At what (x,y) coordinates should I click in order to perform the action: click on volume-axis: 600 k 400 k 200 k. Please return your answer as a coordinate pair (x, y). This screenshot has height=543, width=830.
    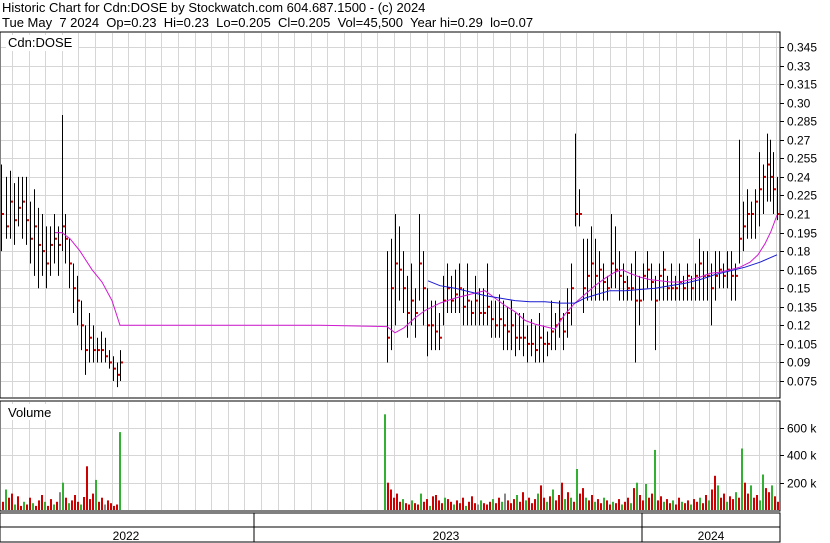
    Looking at the image, I should click on (798, 456).